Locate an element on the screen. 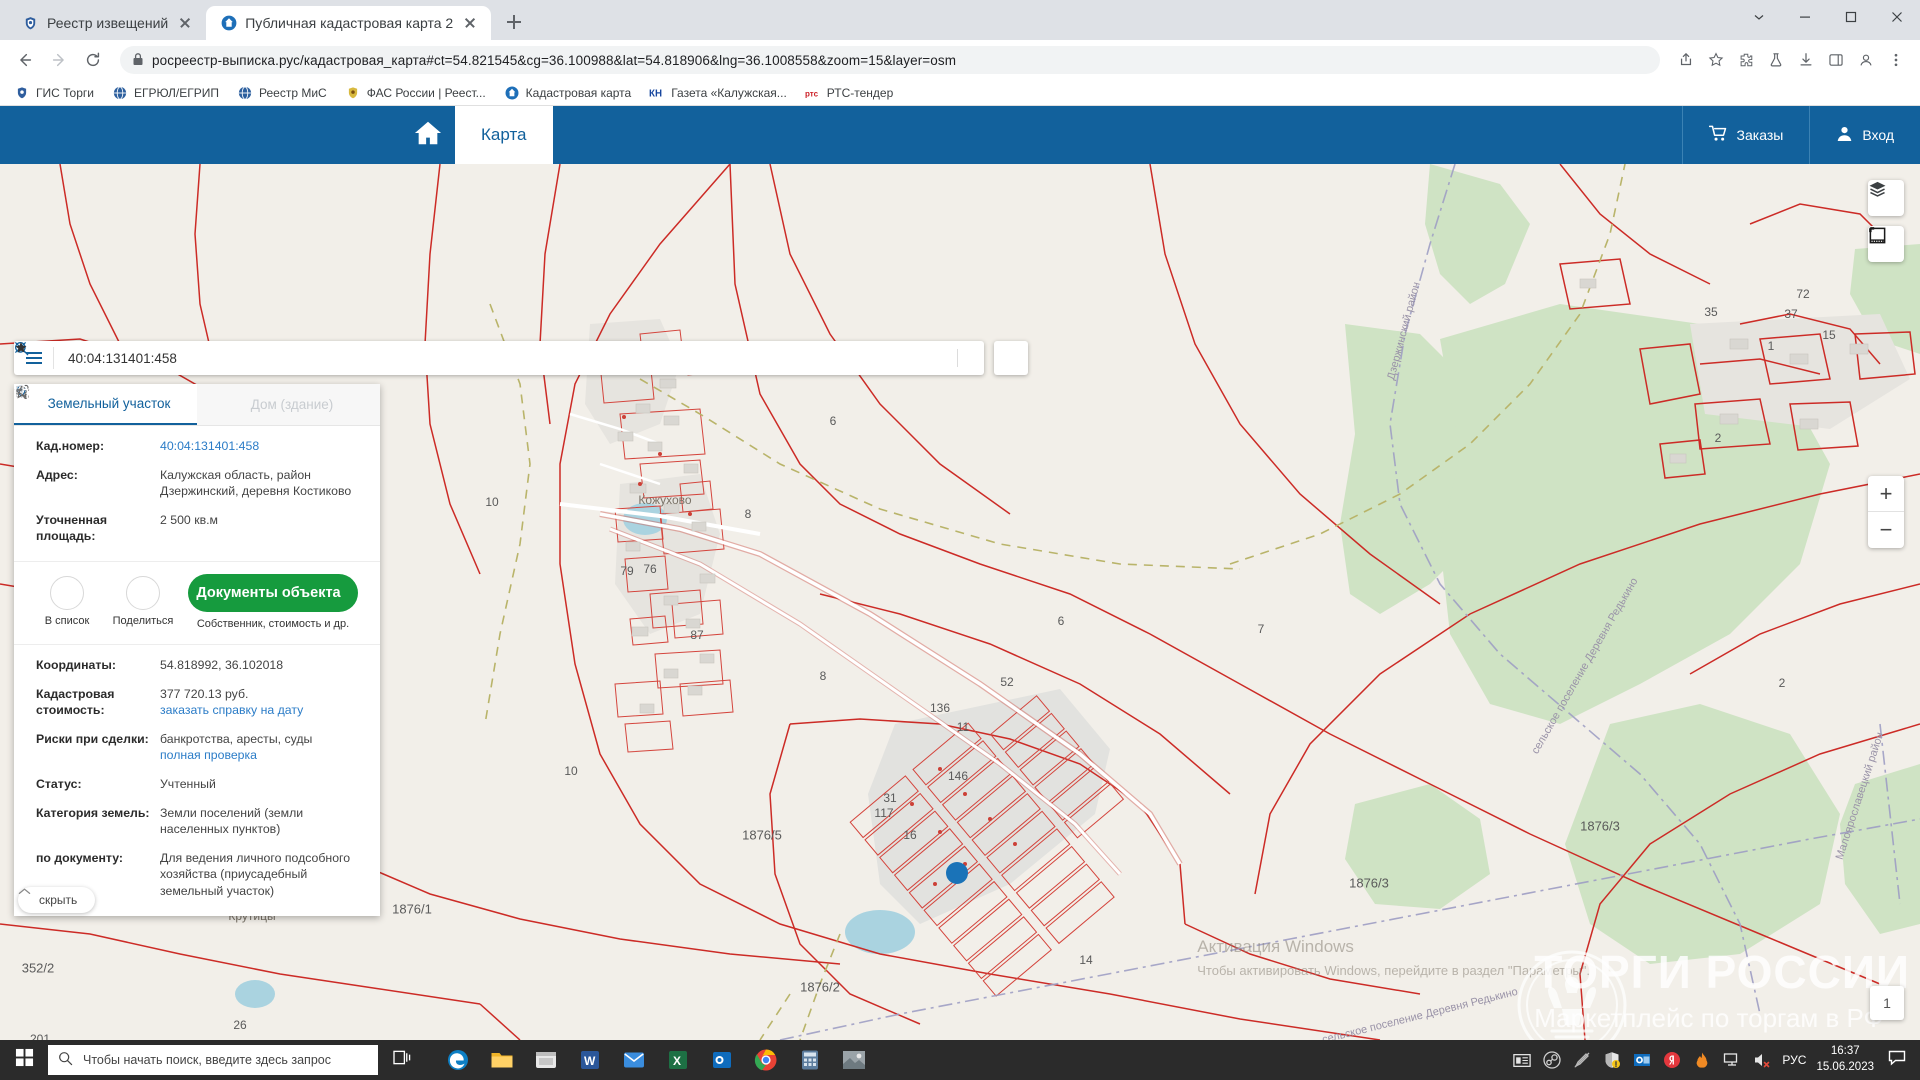 This screenshot has height=1080, width=1920. svg-text: X is located at coordinates (677, 1061).